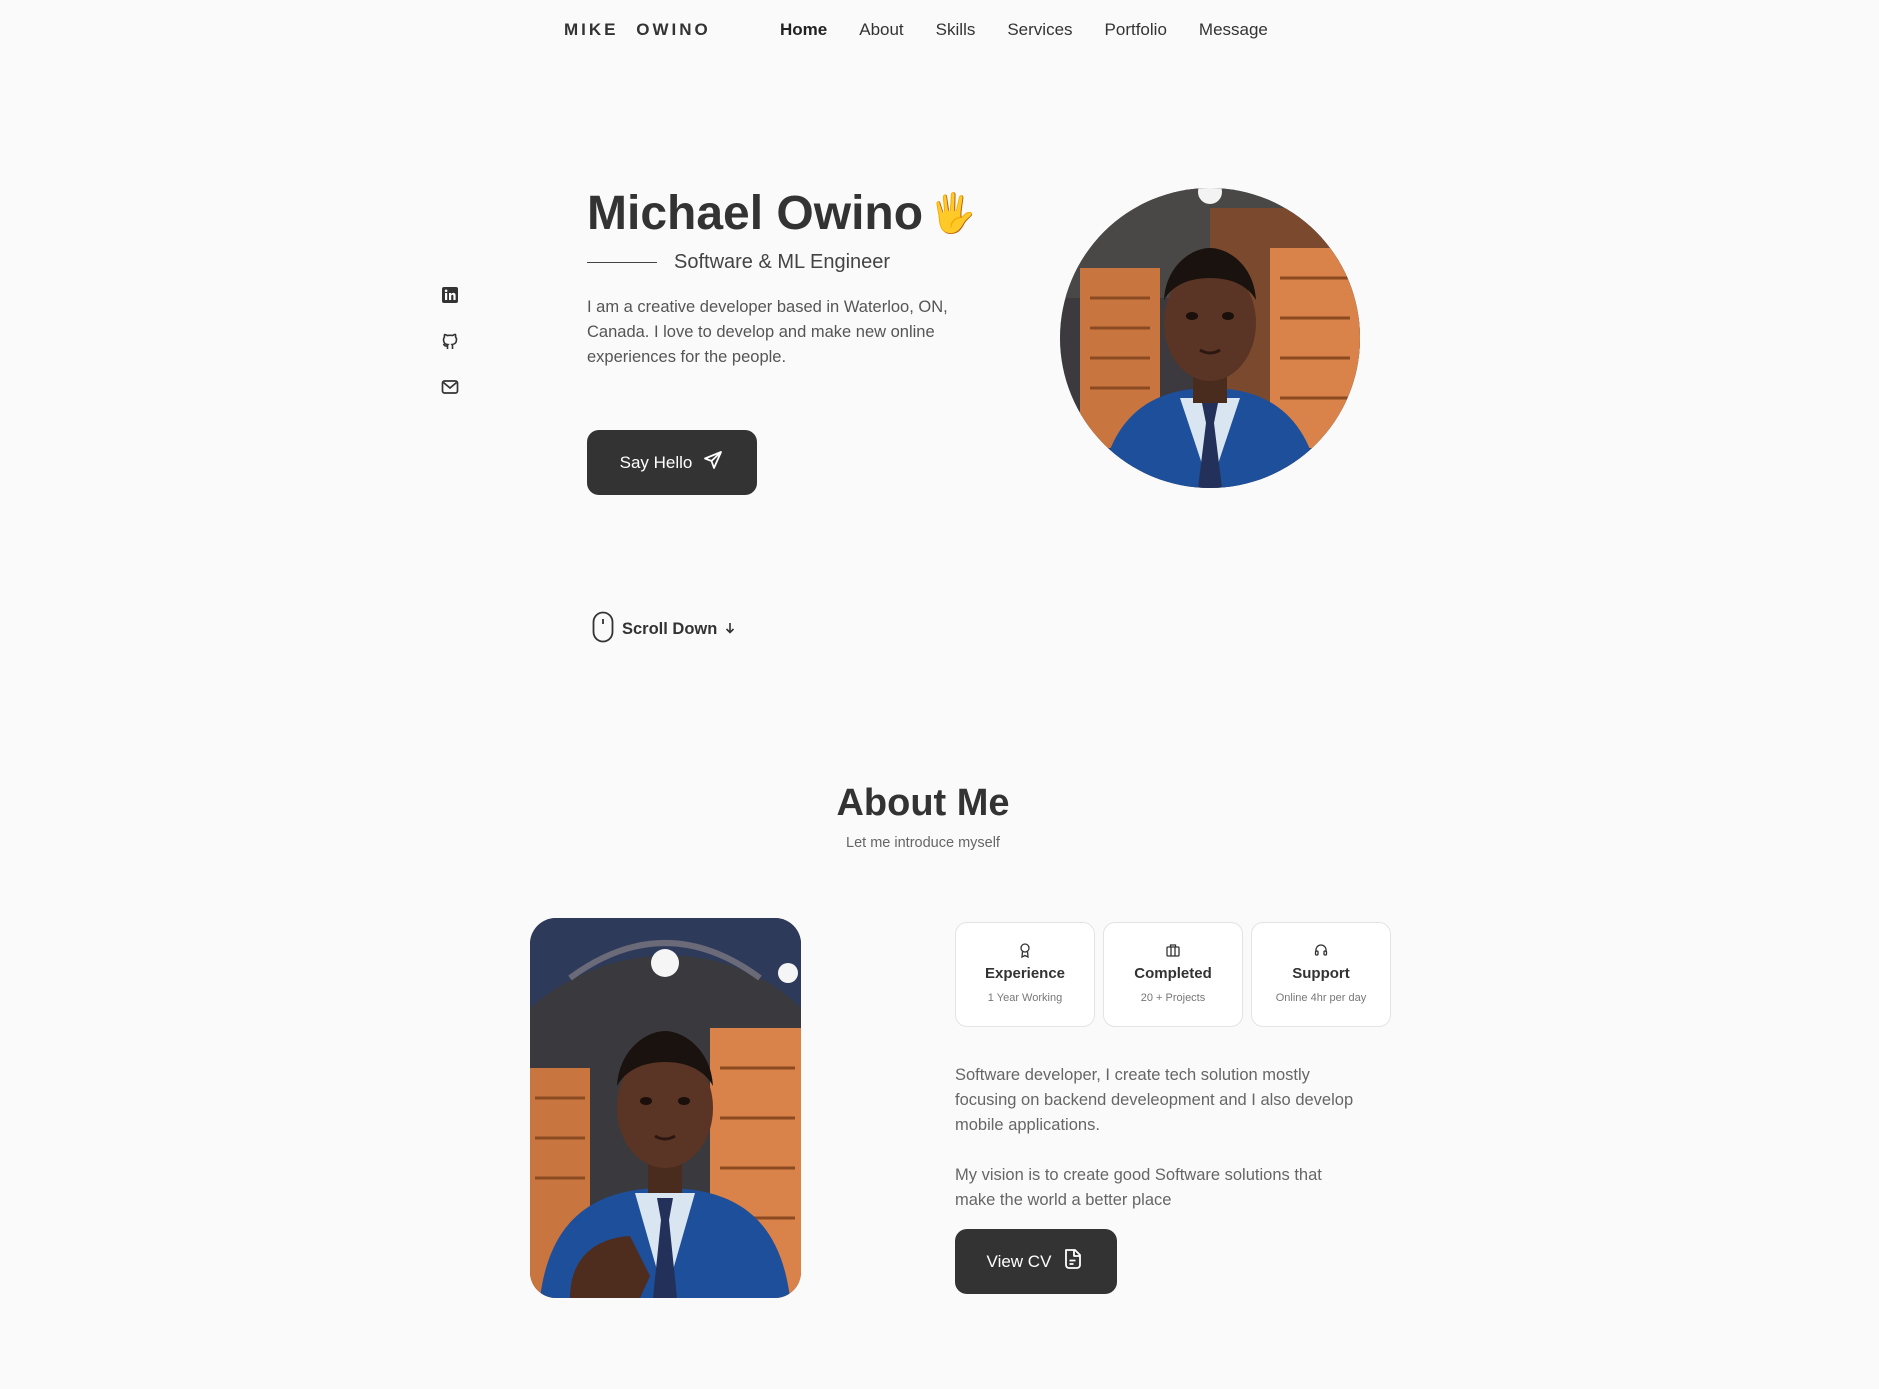  I want to click on experience-card: Experience 1 Year Working, so click(1025, 974).